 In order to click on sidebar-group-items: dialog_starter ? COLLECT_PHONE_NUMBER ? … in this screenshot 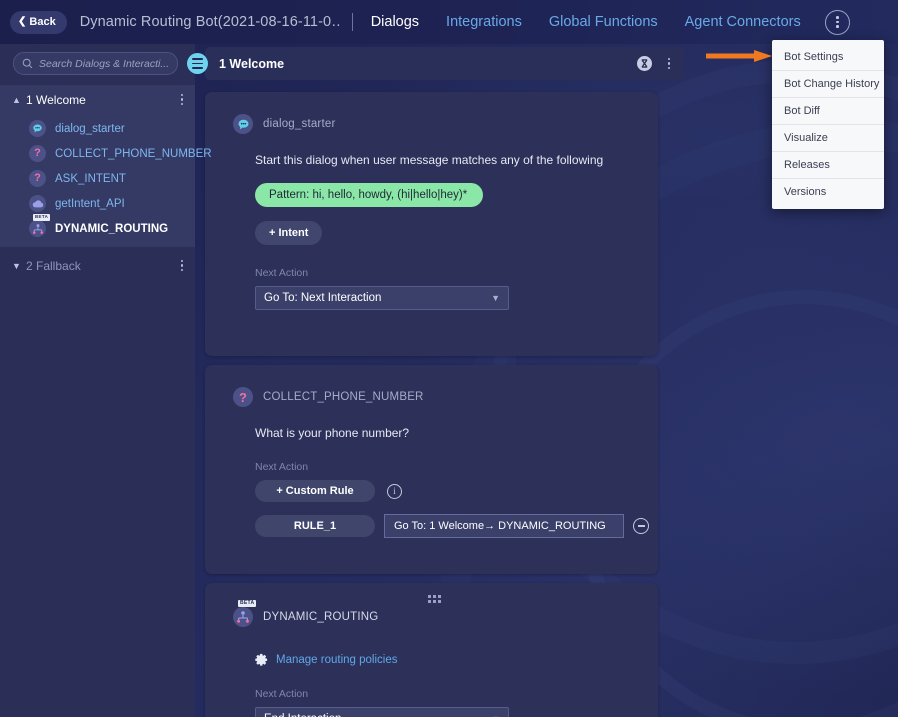, I will do `click(106, 180)`.